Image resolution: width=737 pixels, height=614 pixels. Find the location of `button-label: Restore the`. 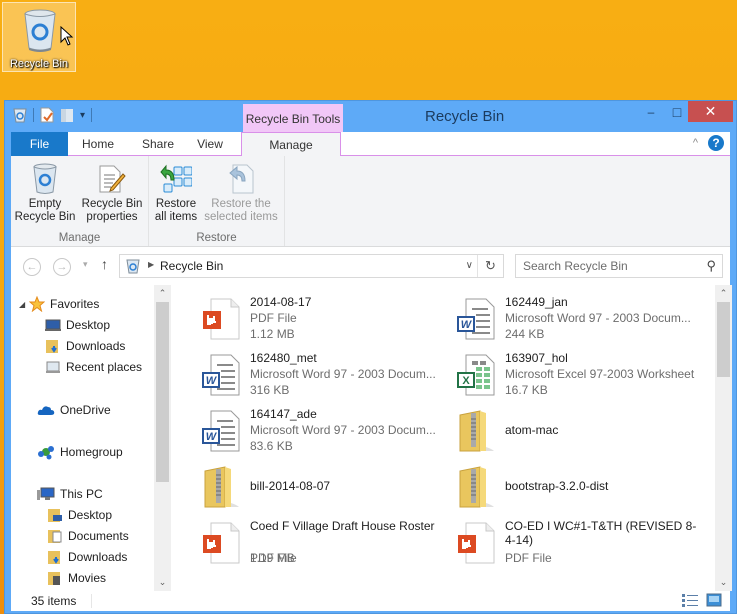

button-label: Restore the is located at coordinates (241, 204).